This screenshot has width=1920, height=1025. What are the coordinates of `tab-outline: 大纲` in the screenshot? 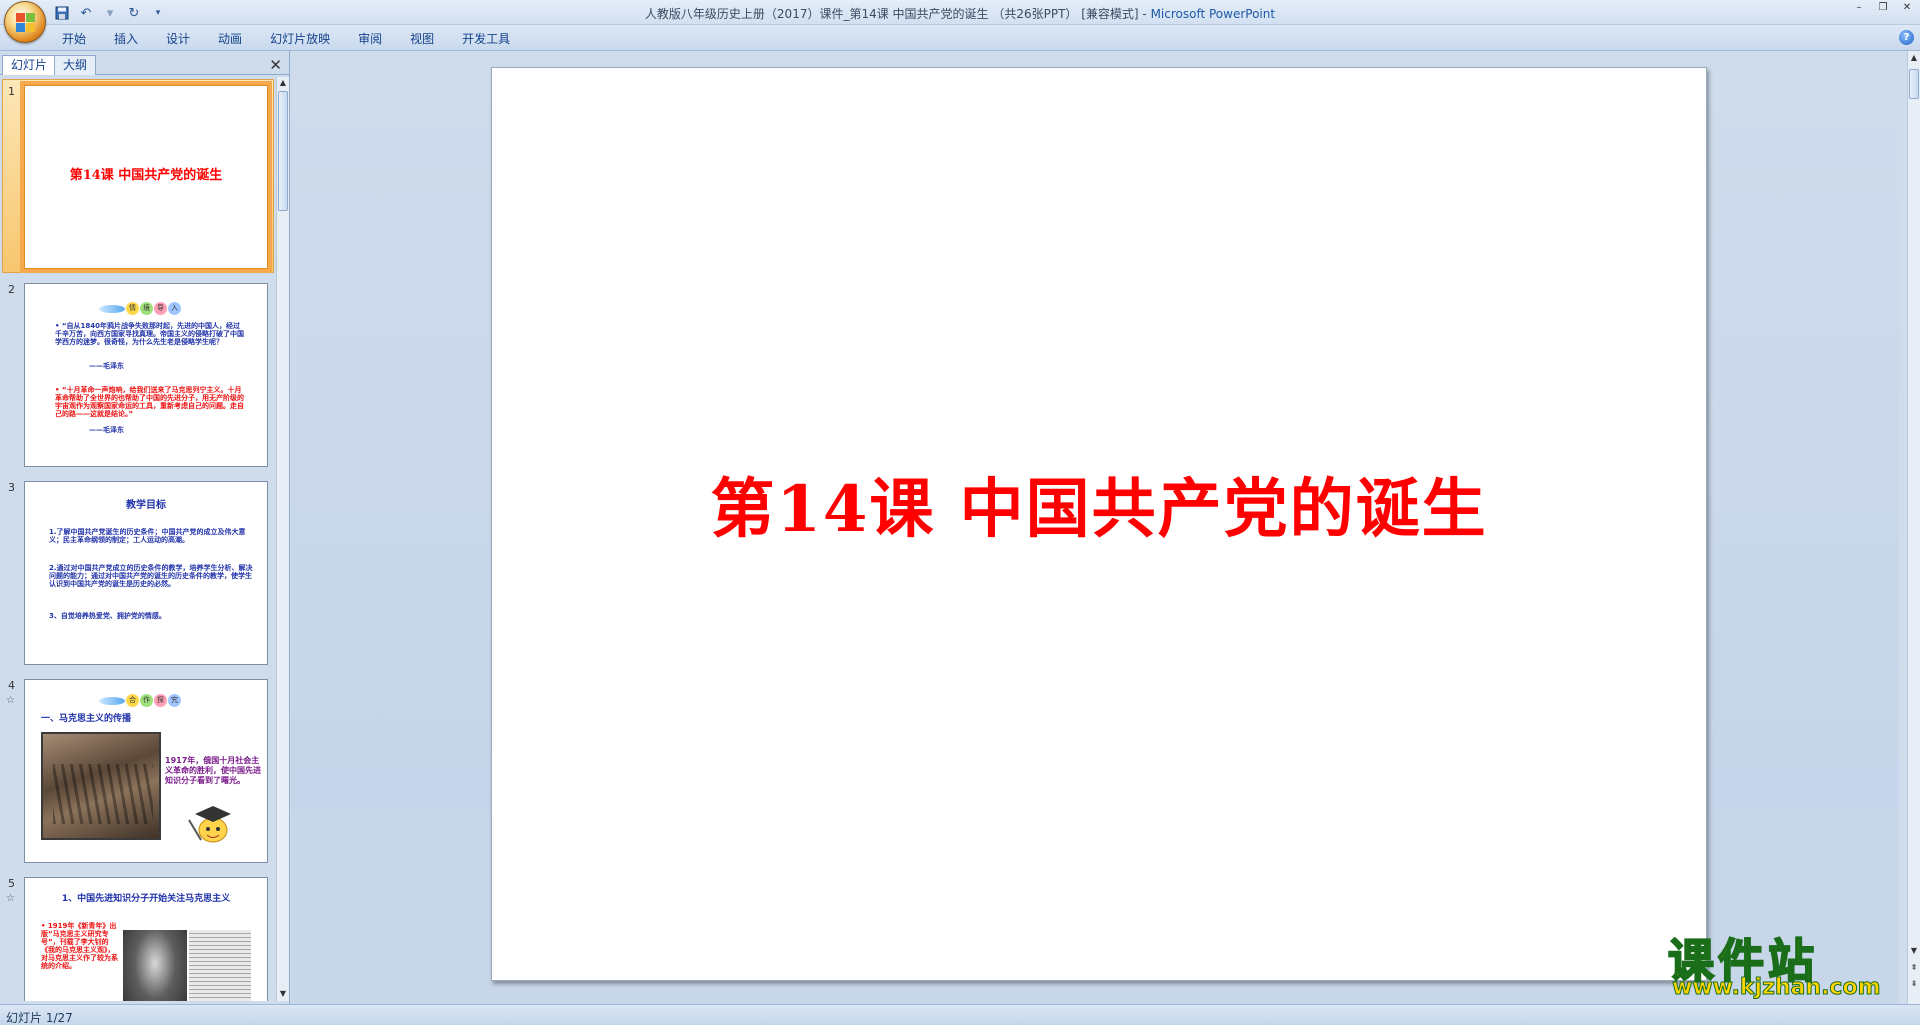 It's located at (75, 65).